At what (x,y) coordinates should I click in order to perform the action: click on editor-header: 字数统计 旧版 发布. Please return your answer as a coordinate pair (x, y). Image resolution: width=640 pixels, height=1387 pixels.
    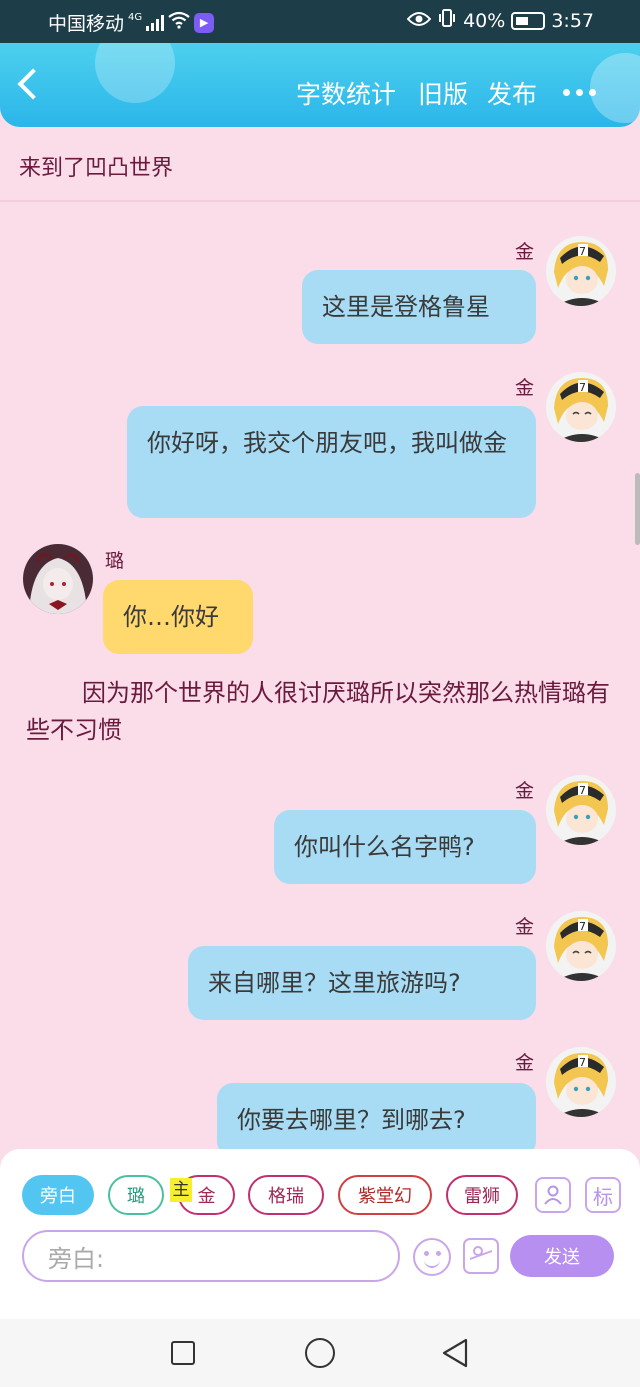
    Looking at the image, I should click on (320, 85).